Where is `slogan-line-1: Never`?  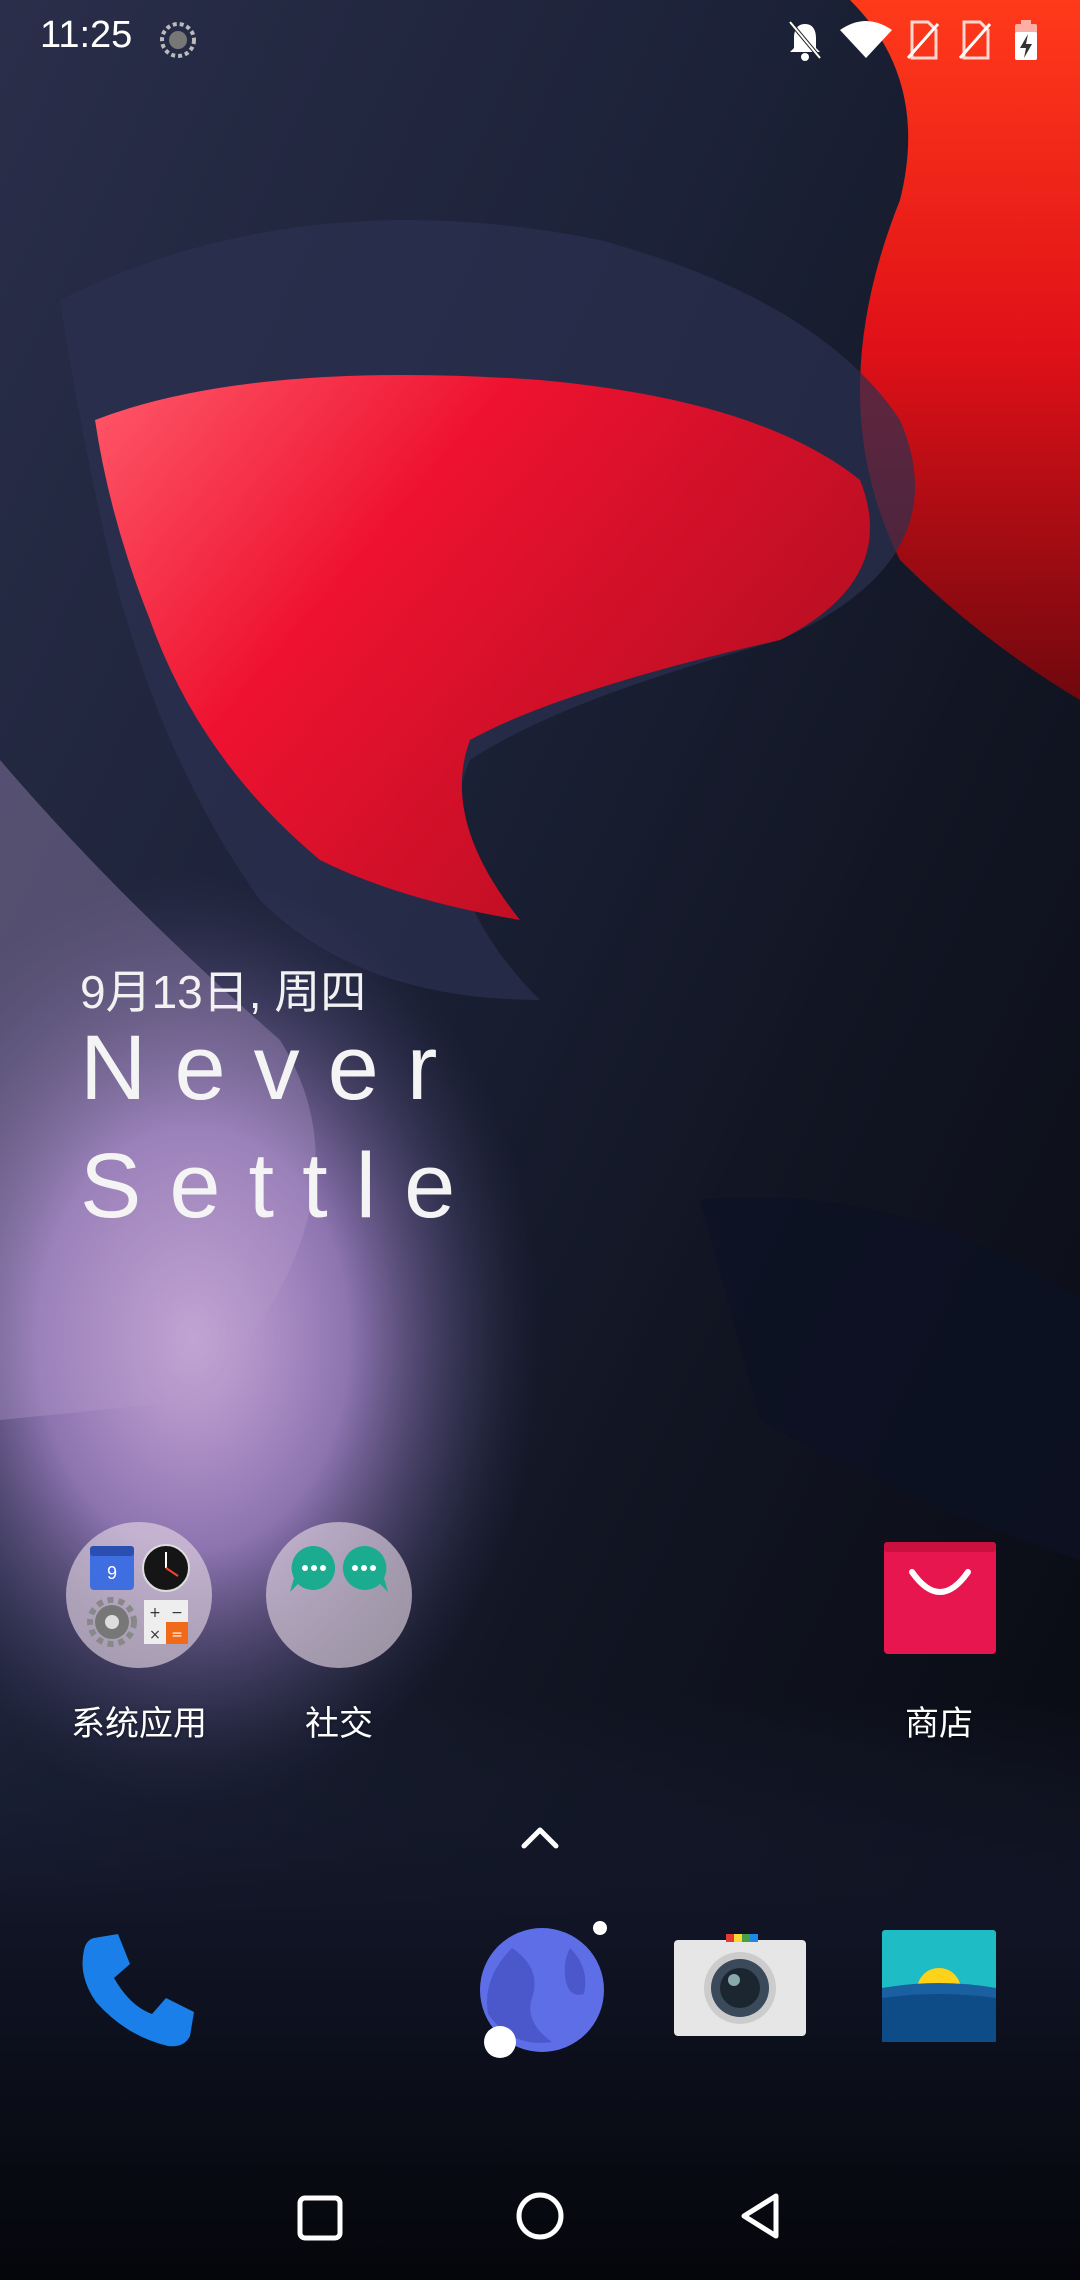 slogan-line-1: Never is located at coordinates (273, 1068).